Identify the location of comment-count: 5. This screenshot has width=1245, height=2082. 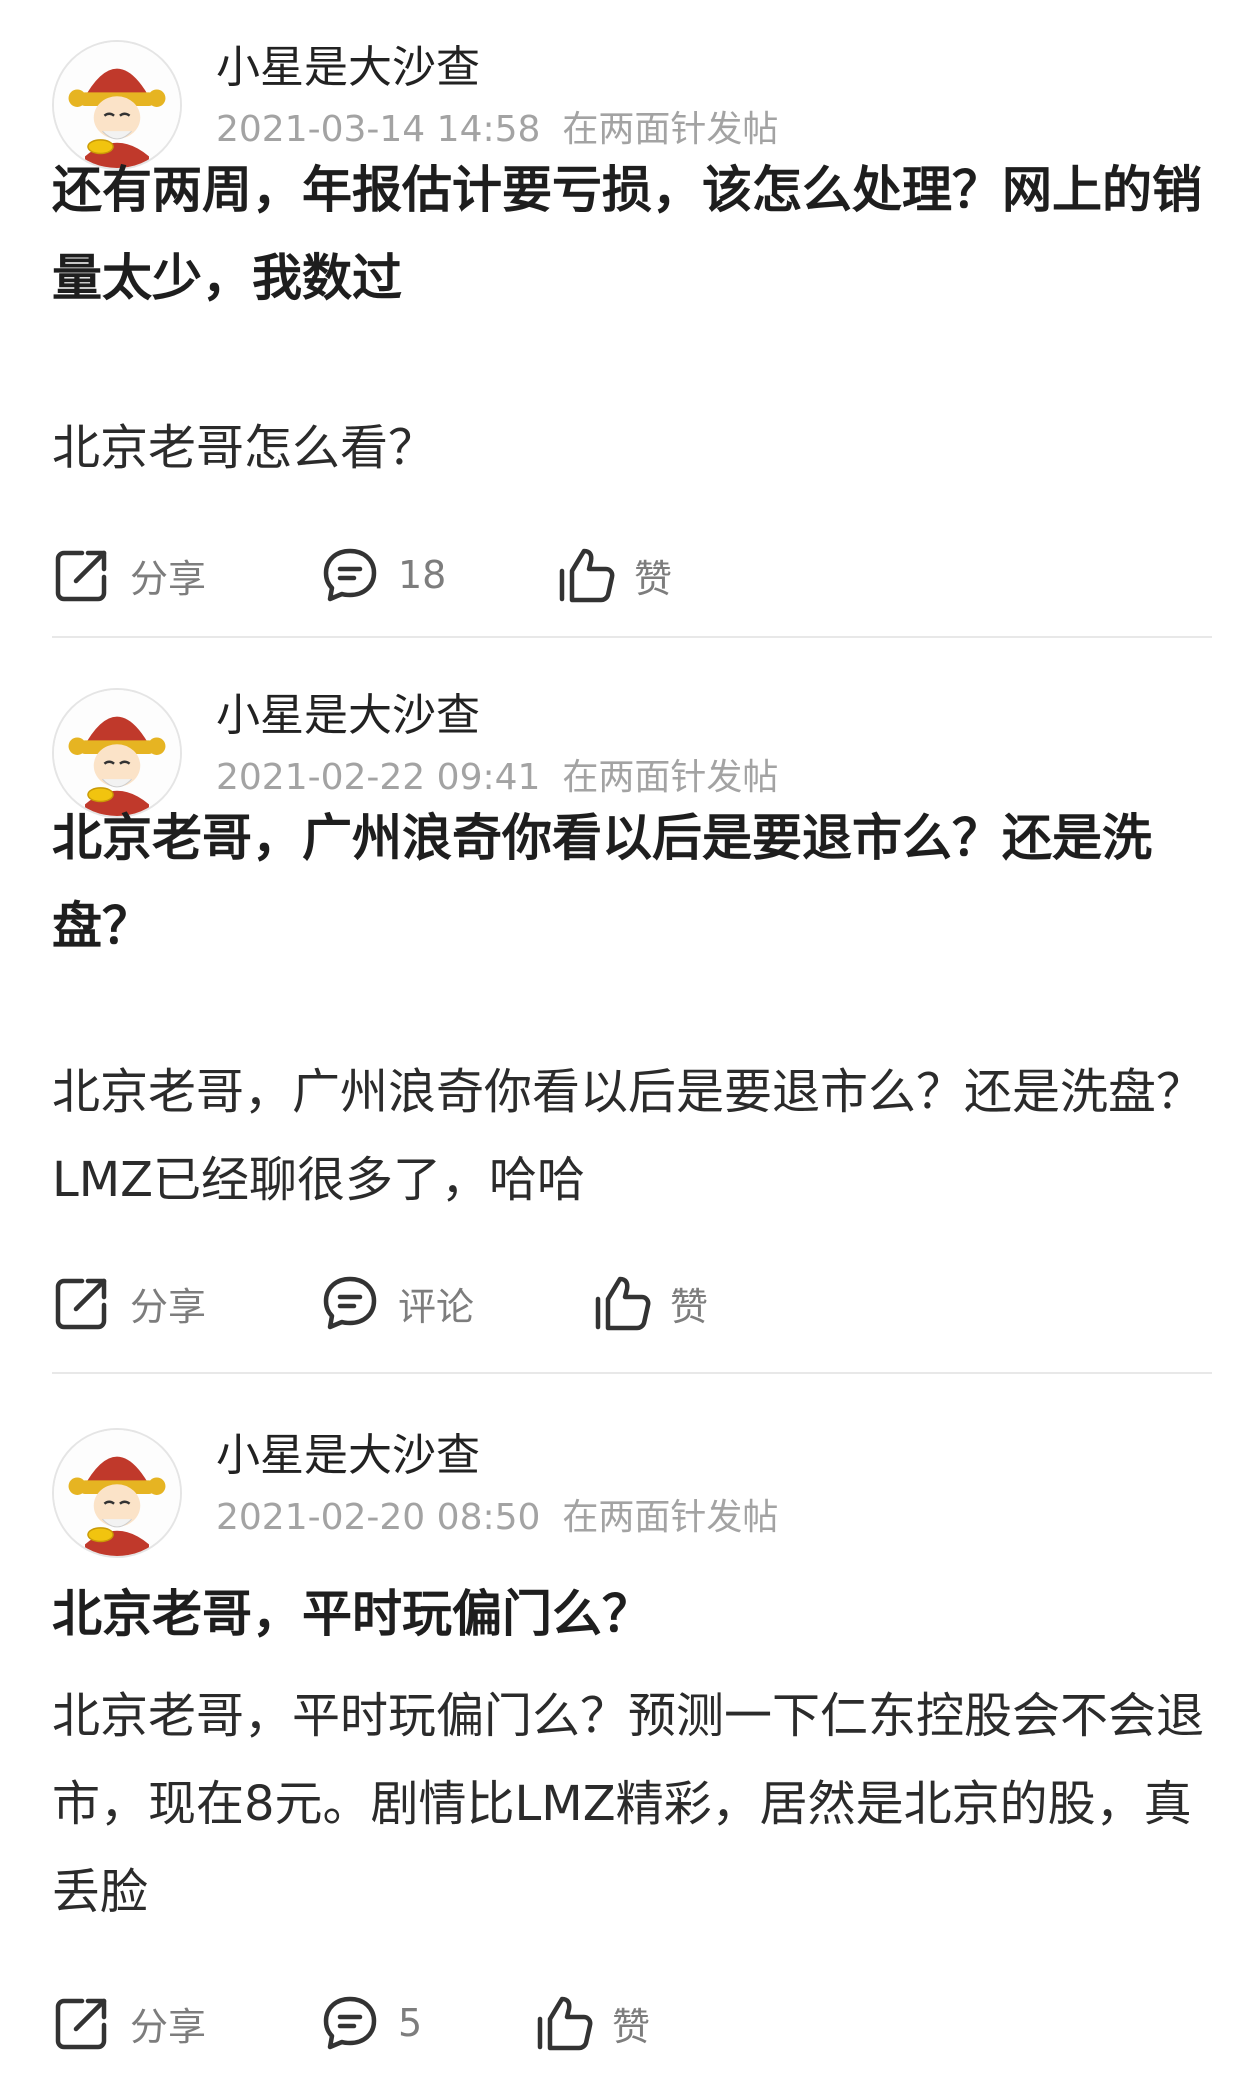
(410, 2023).